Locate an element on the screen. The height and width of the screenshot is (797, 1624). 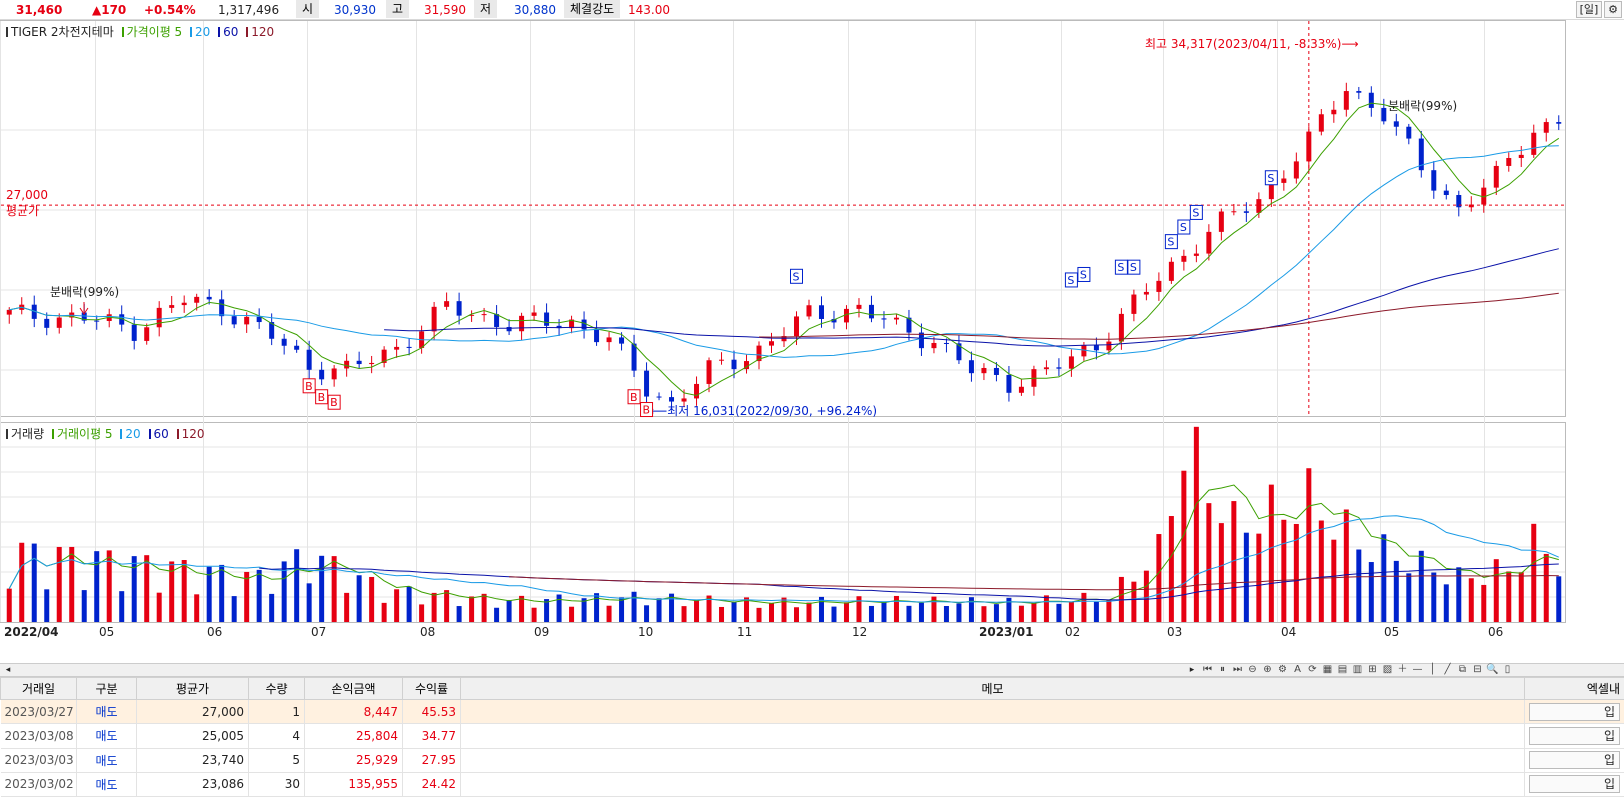
toolbar-icon: ⏸ is located at coordinates (1222, 670).